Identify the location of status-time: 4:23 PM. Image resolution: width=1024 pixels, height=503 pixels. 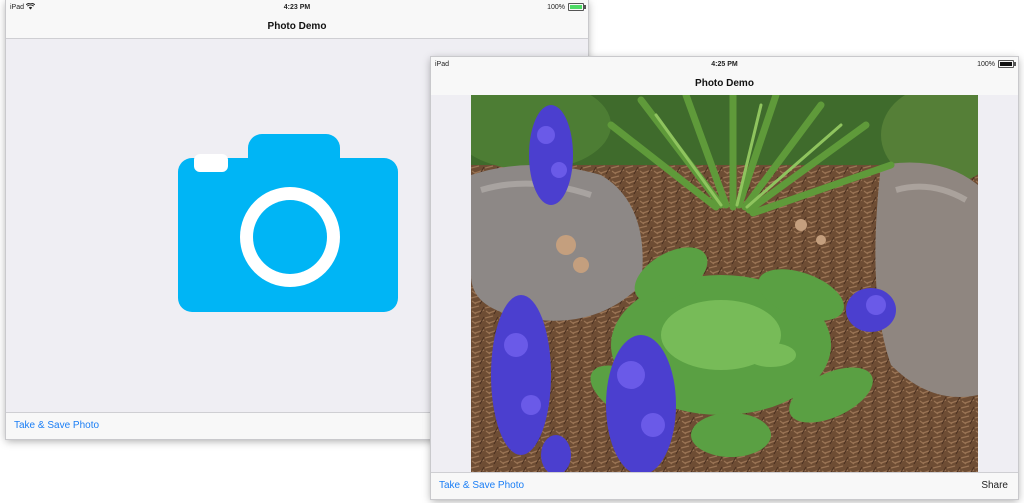
(297, 7).